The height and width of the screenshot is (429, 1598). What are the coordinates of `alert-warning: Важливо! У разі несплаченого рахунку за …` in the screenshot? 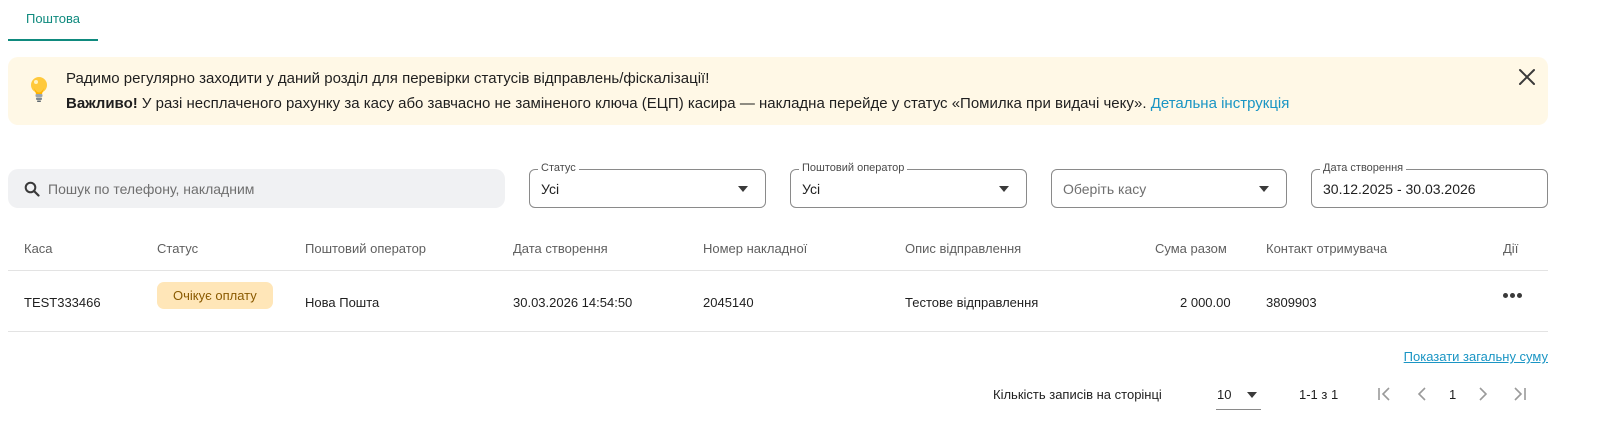 It's located at (677, 103).